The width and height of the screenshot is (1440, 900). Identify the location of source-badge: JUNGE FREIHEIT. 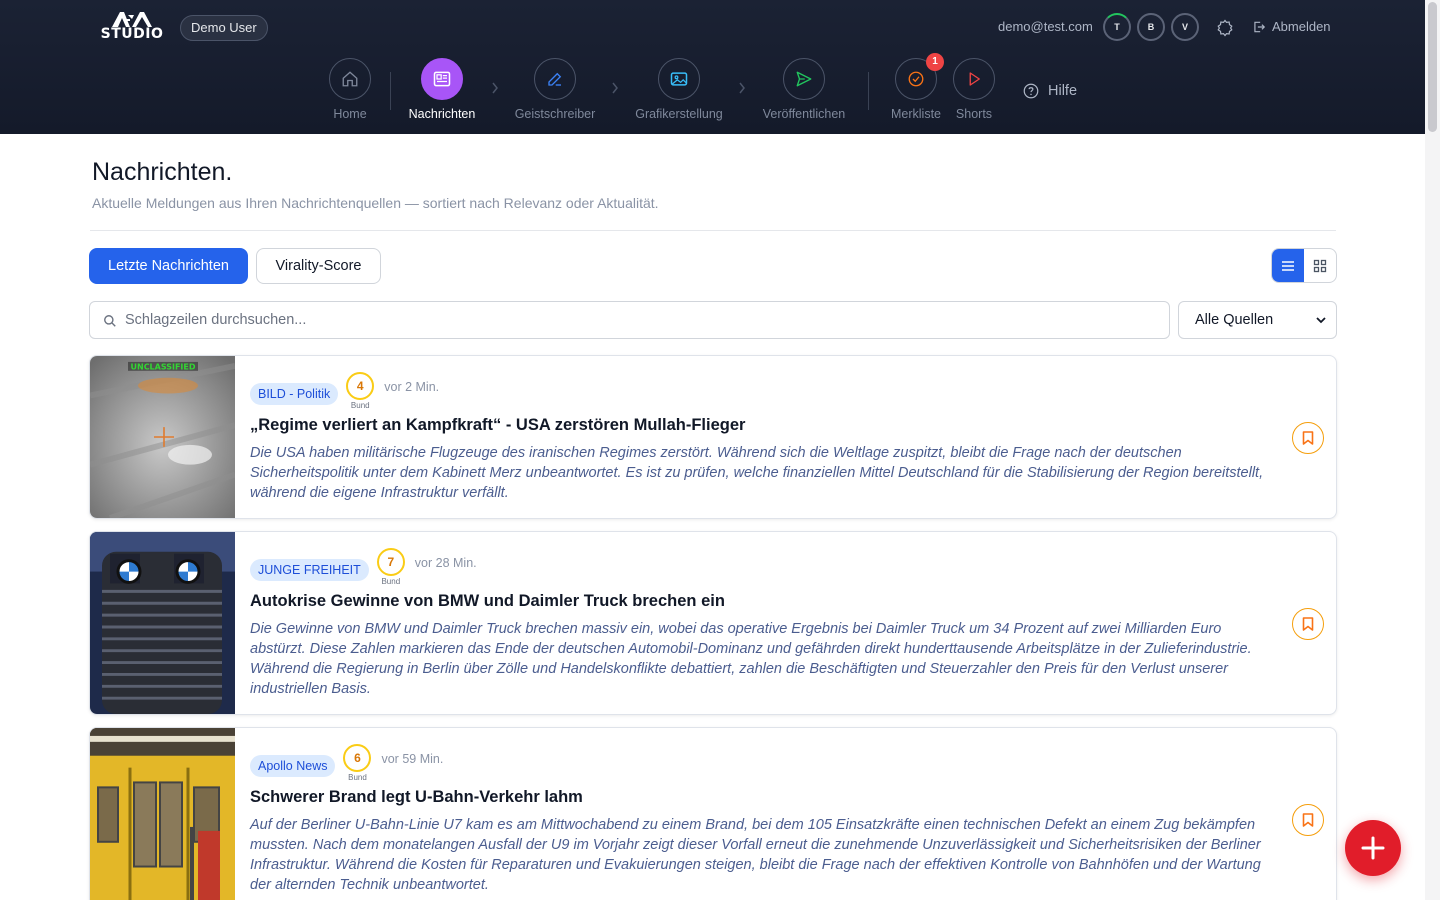
(309, 570).